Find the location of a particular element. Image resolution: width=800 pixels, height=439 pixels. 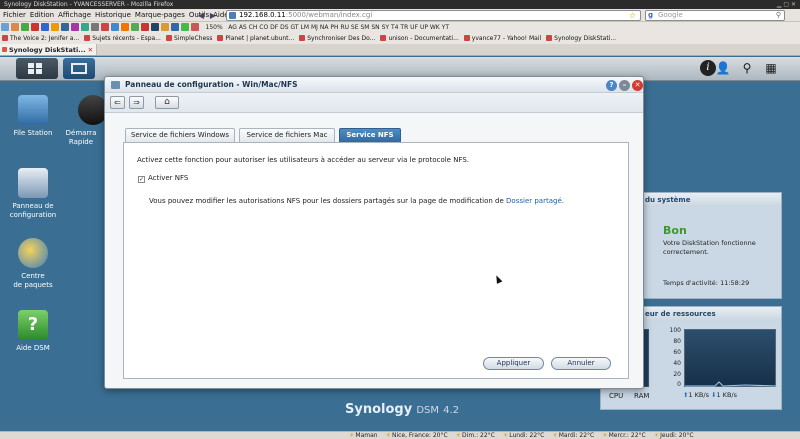

menu-affichage: Affichage is located at coordinates (74, 15).